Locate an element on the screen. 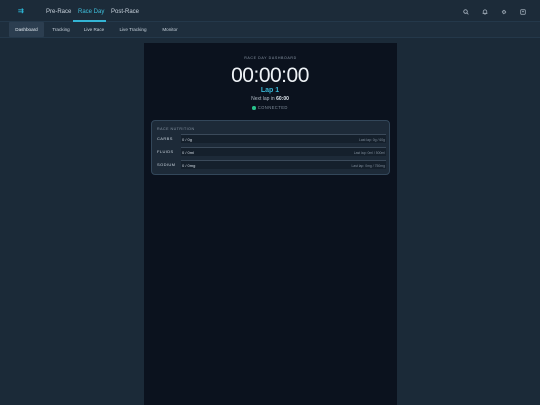 This screenshot has height=405, width=540. tab-live-race: Live Race is located at coordinates (94, 29).